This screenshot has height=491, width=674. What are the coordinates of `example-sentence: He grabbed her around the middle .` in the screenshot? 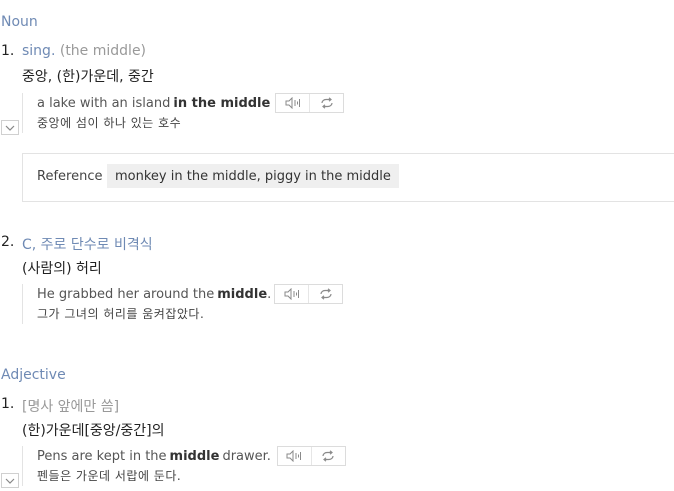 It's located at (190, 294).